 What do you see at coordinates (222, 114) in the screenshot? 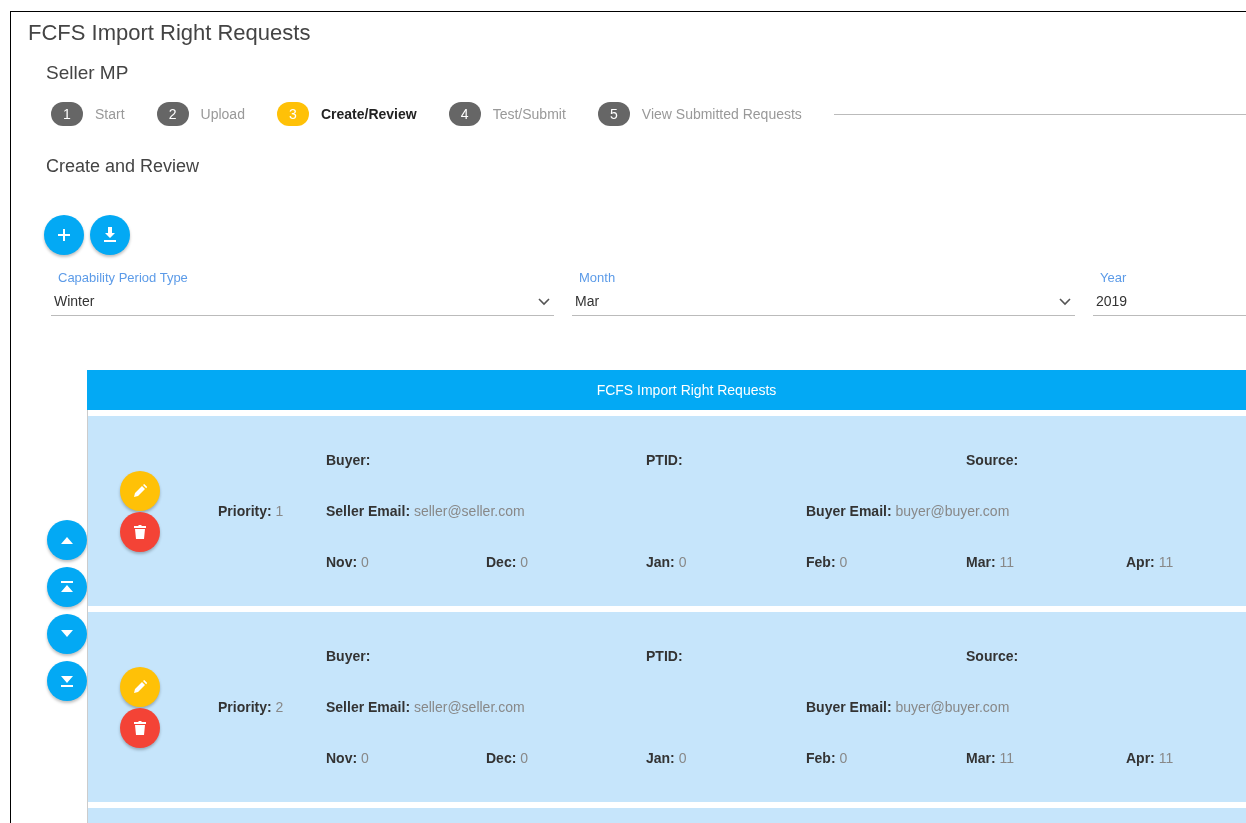
I see `step-label: Upload` at bounding box center [222, 114].